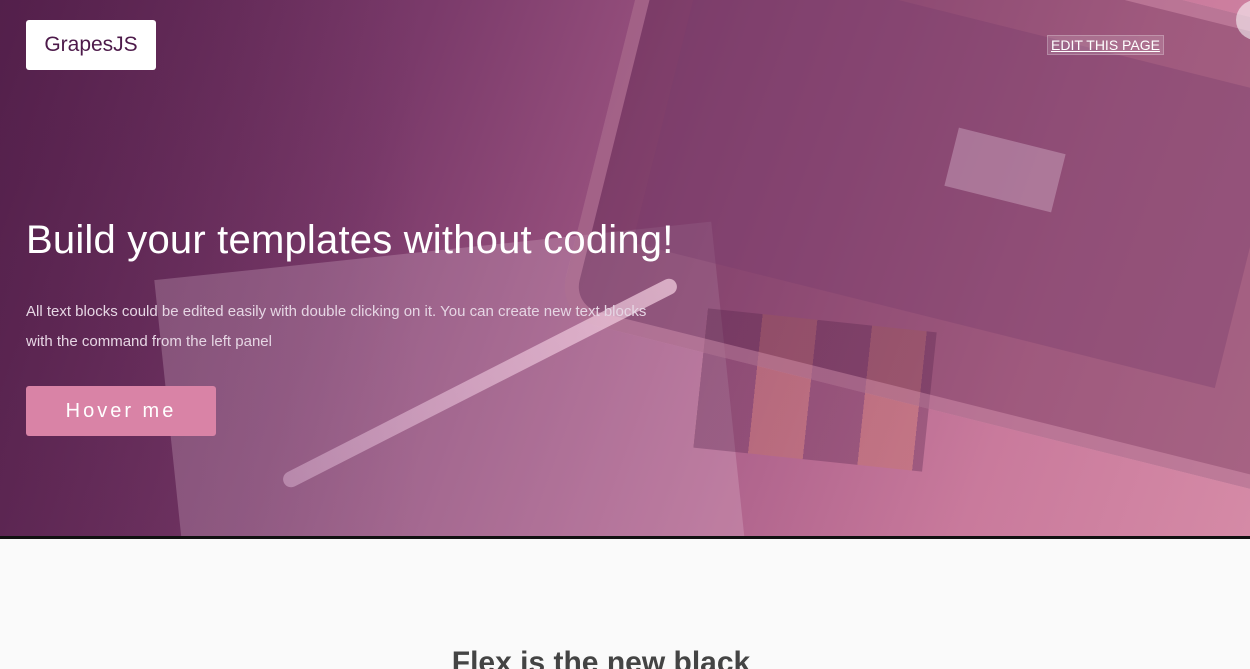  I want to click on hover-me-button: Hover me, so click(121, 411).